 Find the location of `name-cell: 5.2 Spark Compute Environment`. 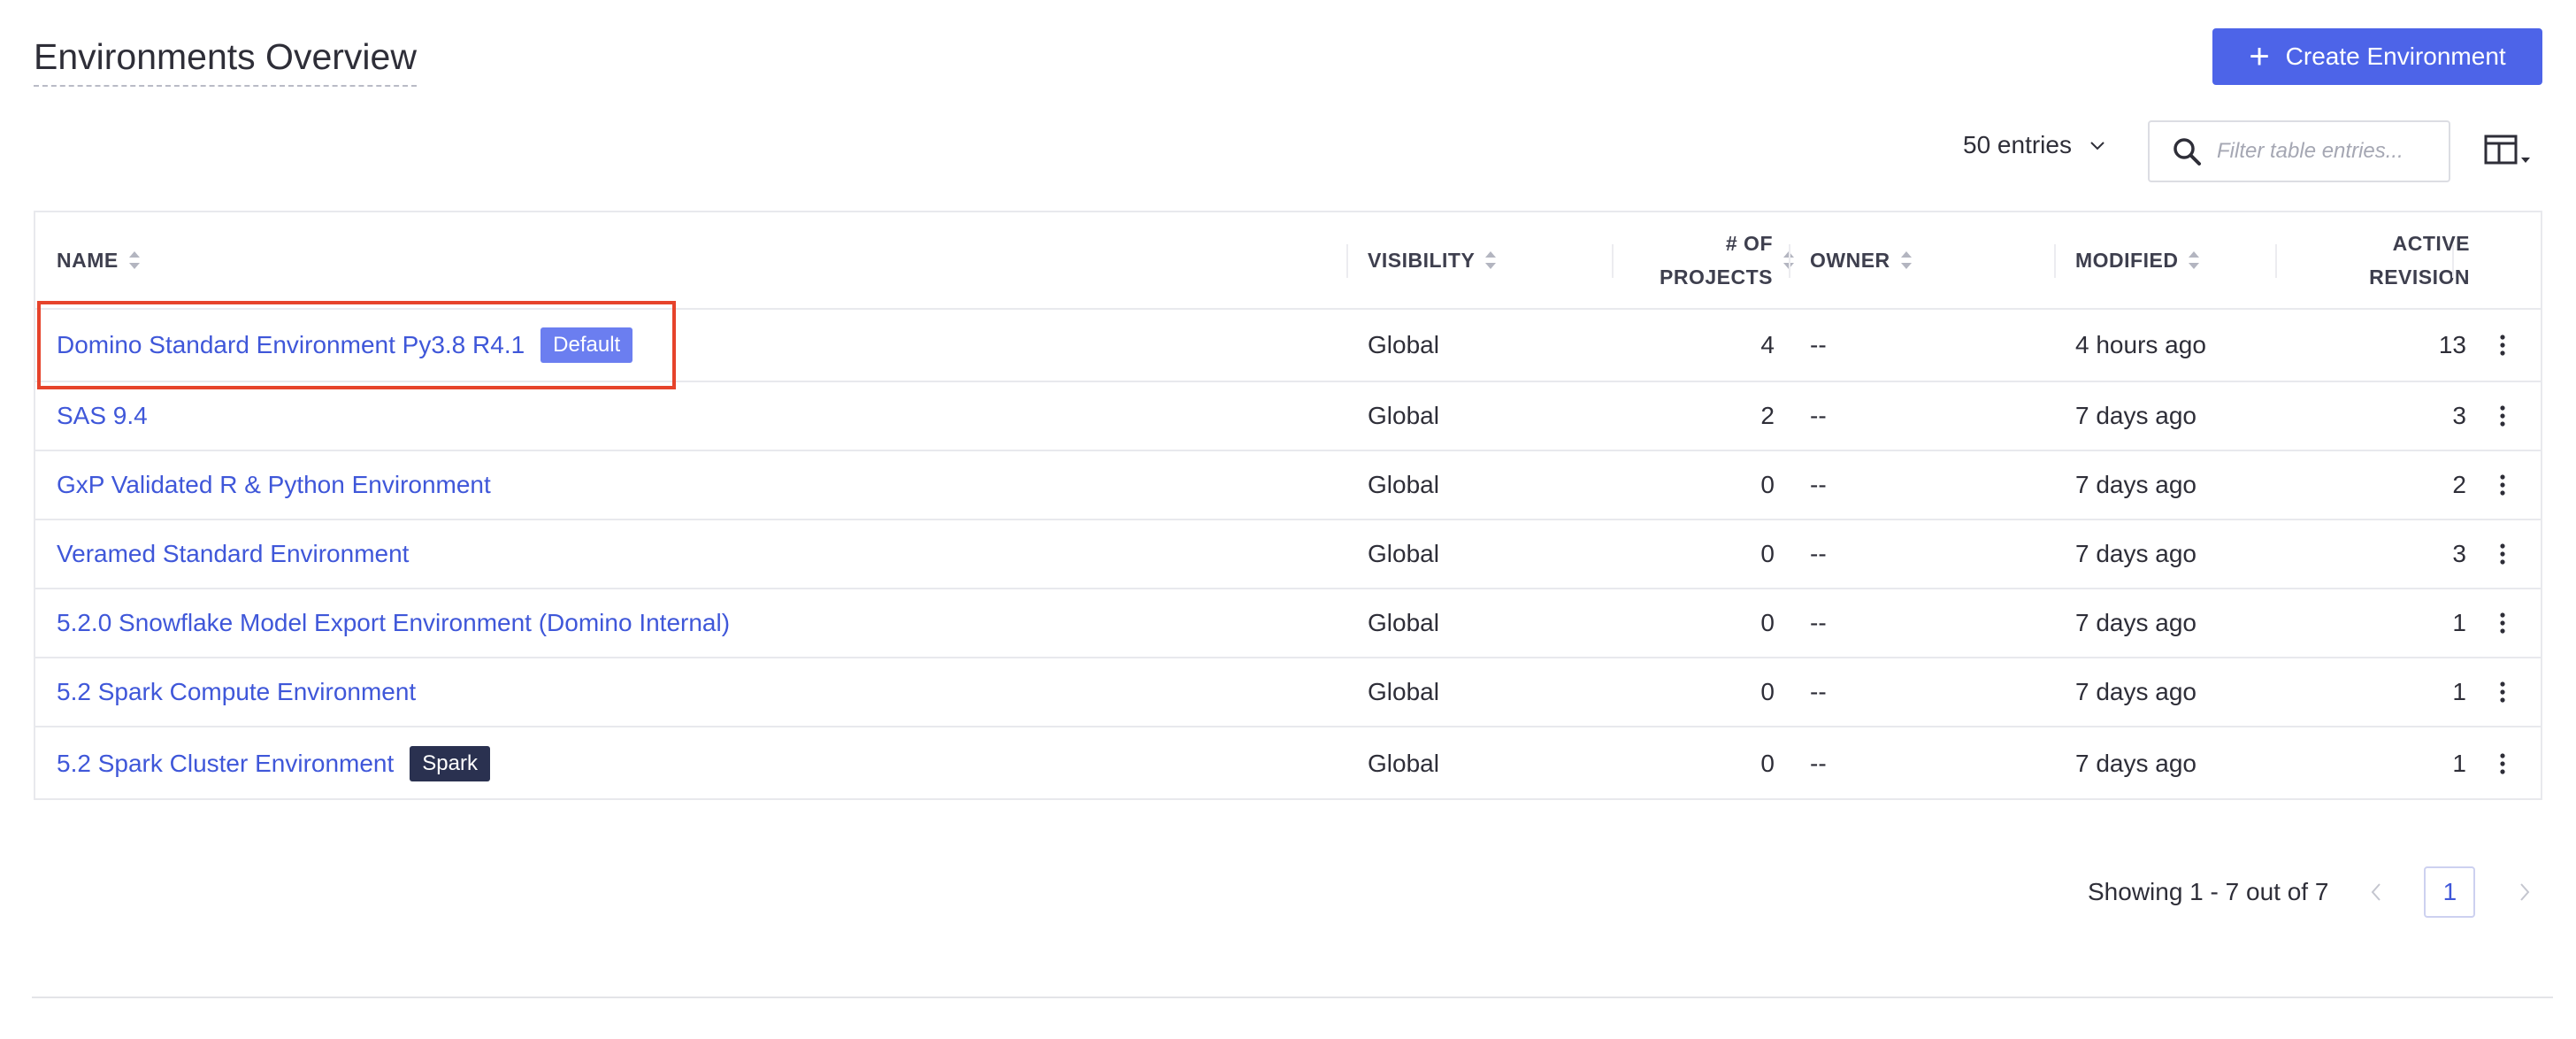

name-cell: 5.2 Spark Compute Environment is located at coordinates (236, 692).